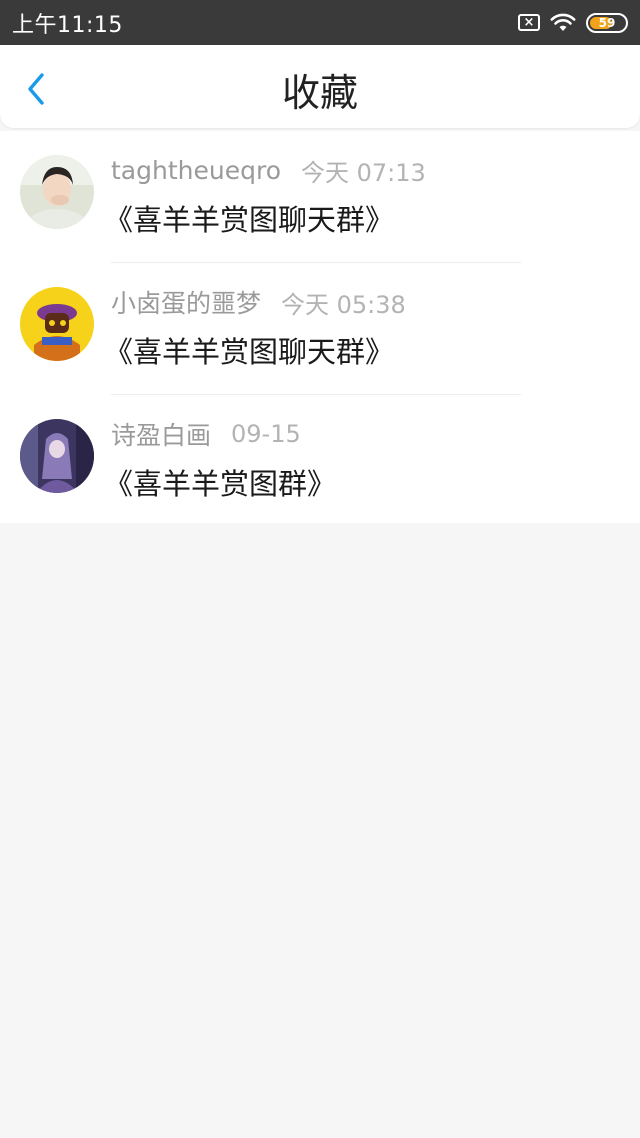 The width and height of the screenshot is (640, 1138). I want to click on favorite-content: 《喜羊羊赏图群》, so click(220, 484).